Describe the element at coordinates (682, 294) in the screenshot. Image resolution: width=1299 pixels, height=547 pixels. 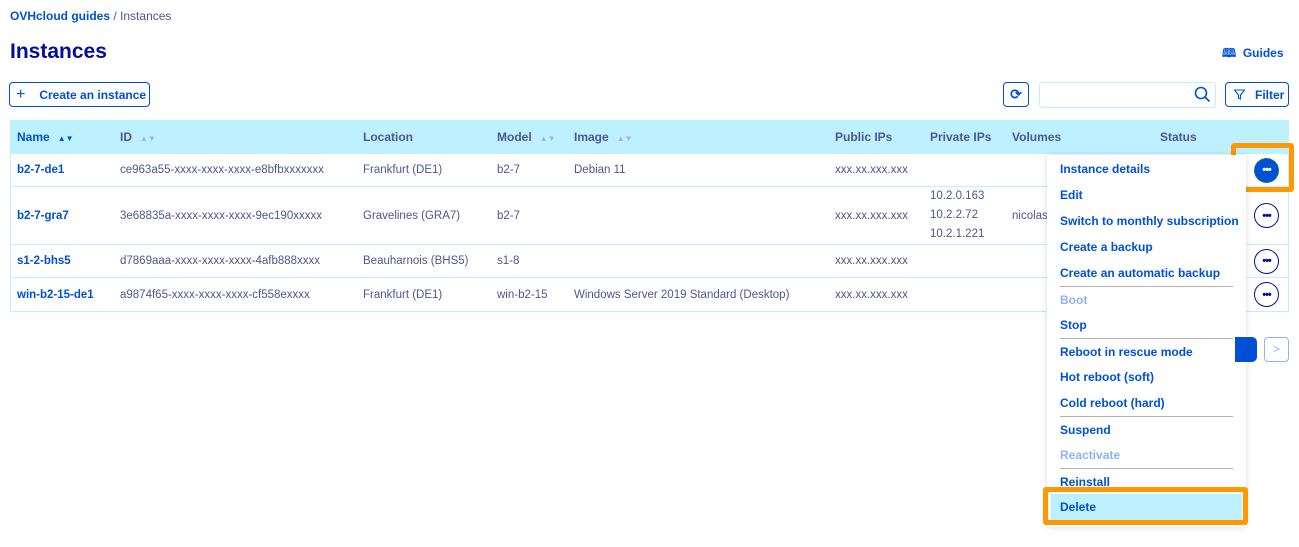
I see `cell-image: Windows Server 2019 Standard (Desktop)` at that location.